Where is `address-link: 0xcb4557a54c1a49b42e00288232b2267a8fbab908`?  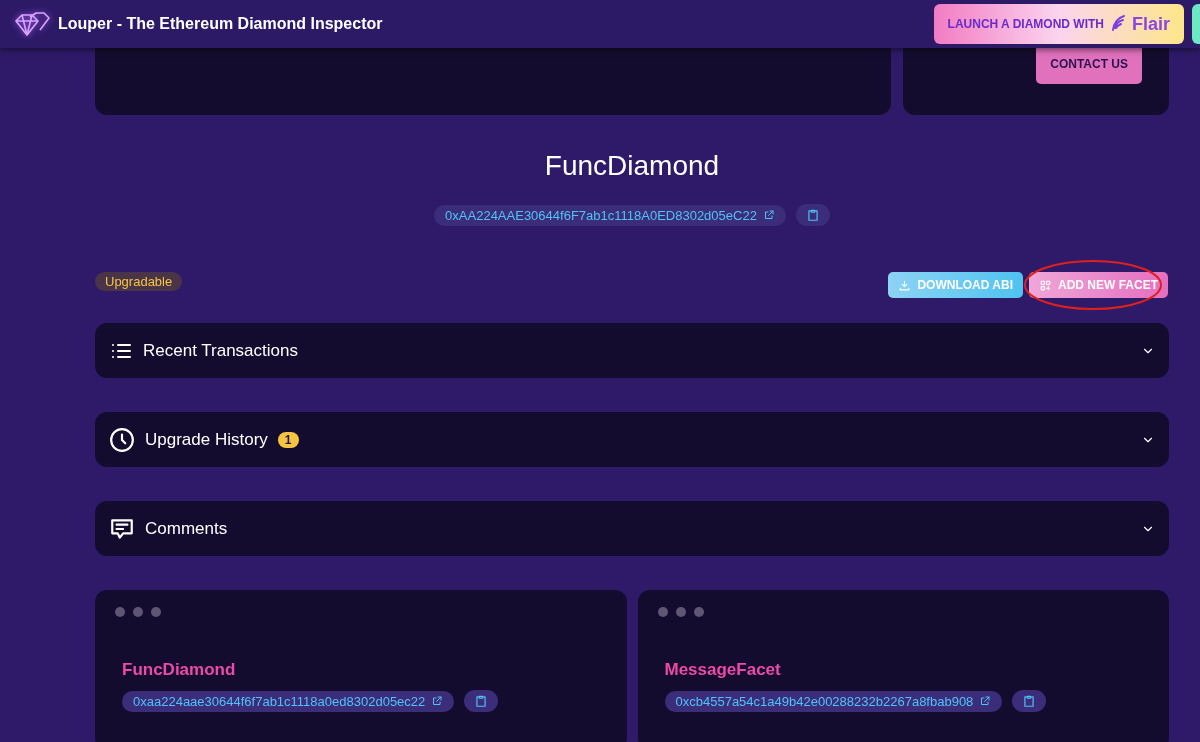 address-link: 0xcb4557a54c1a49b42e00288232b2267a8fbab908 is located at coordinates (833, 701).